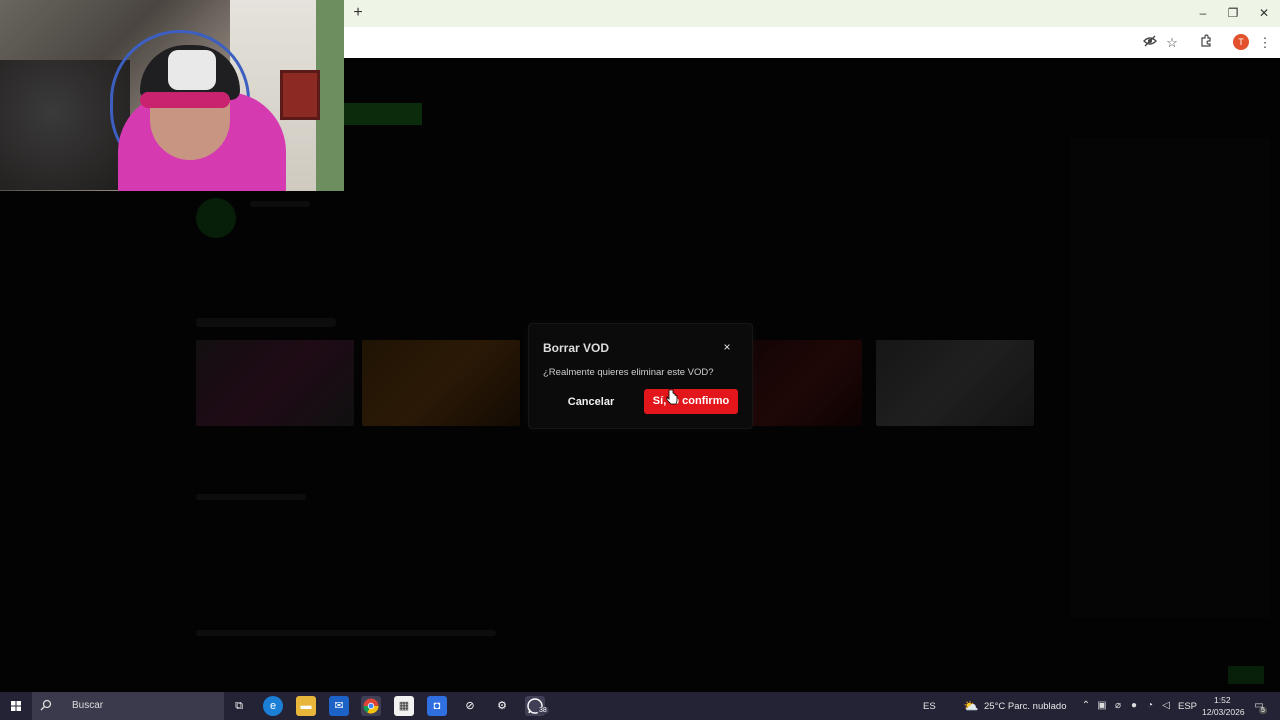 The height and width of the screenshot is (720, 1280). Describe the element at coordinates (691, 401) in the screenshot. I see `confirm-button: Sí, lo confirmo` at that location.